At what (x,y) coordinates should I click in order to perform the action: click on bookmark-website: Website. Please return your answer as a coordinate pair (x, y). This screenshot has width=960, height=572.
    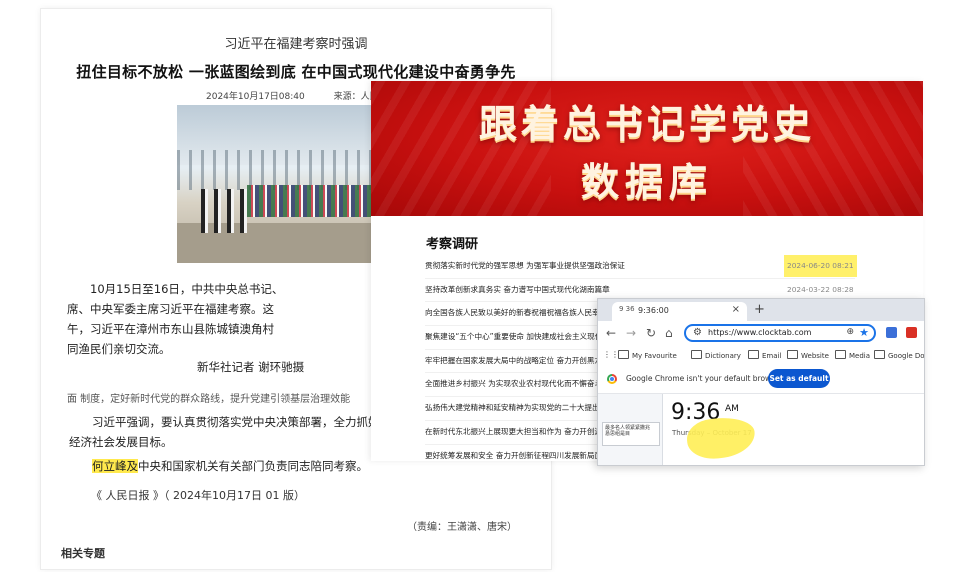
    Looking at the image, I should click on (808, 355).